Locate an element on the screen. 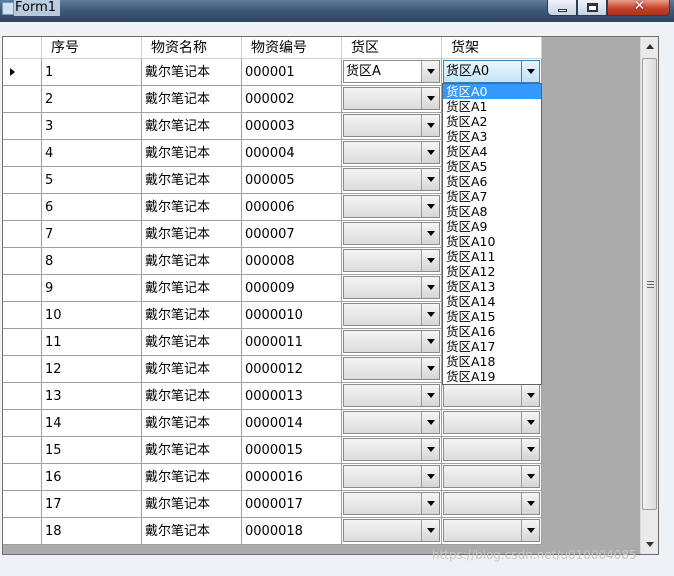 This screenshot has width=674, height=576. minimize-button is located at coordinates (562, 8).